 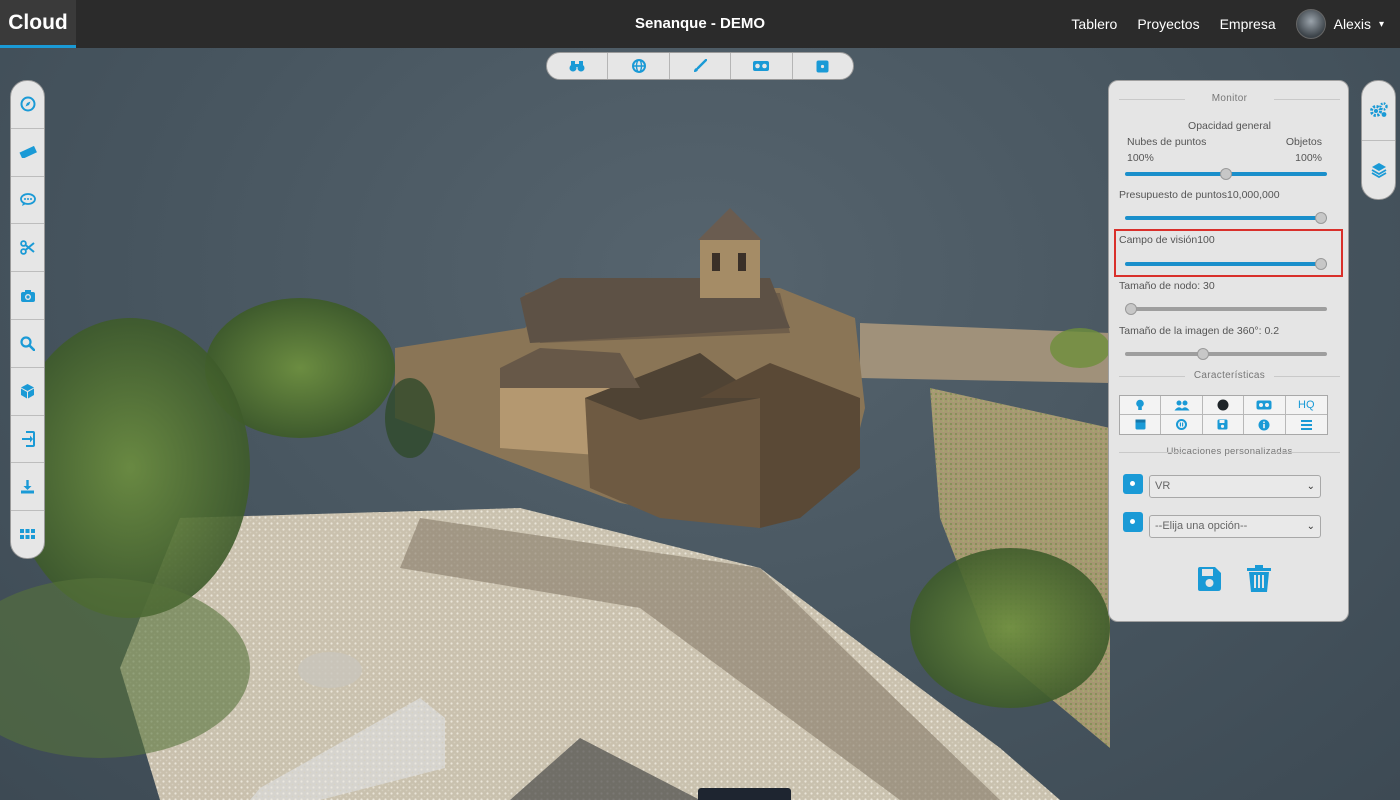 I want to click on user-name: Alexis, so click(x=1352, y=24).